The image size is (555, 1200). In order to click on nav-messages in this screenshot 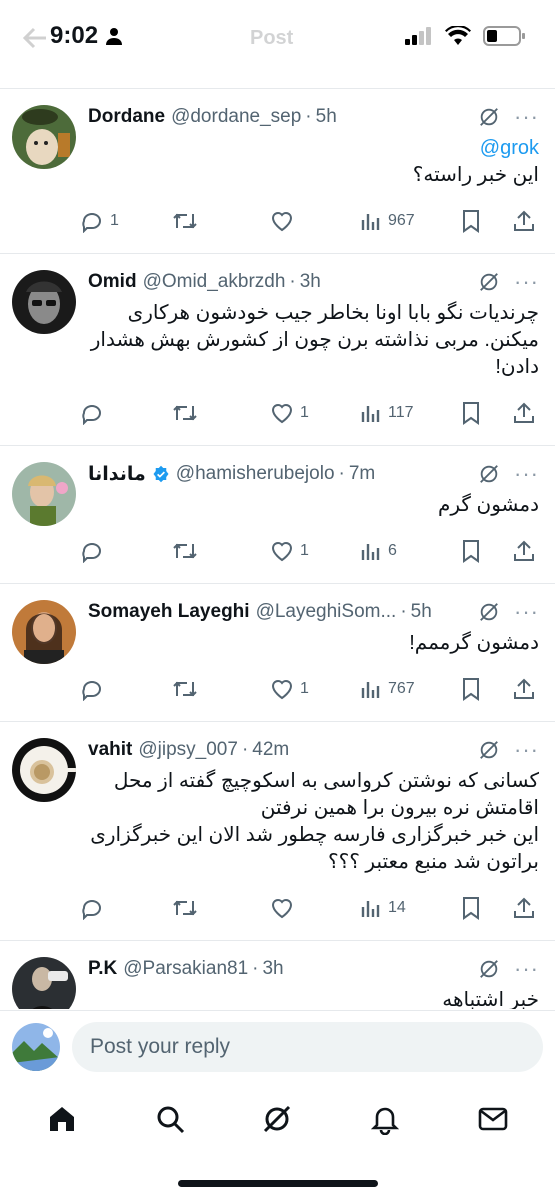, I will do `click(493, 1119)`.